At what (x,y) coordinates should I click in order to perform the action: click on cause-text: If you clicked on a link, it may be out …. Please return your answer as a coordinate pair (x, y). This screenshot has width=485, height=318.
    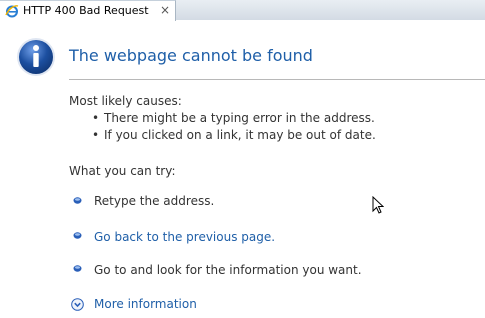
    Looking at the image, I should click on (240, 135).